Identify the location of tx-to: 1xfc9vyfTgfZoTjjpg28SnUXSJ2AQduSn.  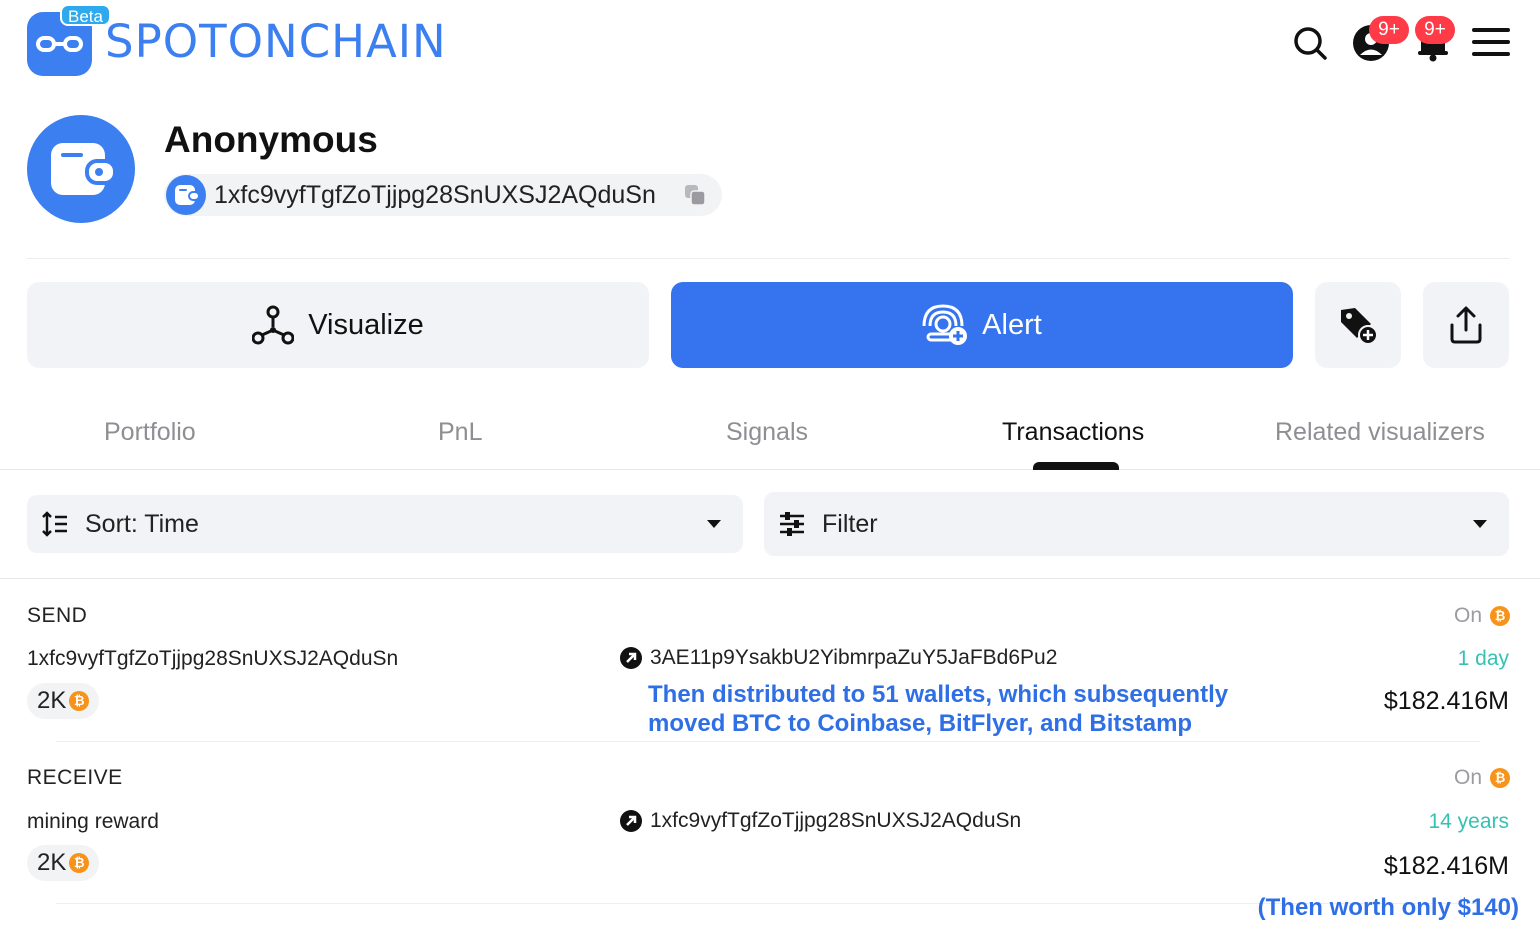
(820, 821).